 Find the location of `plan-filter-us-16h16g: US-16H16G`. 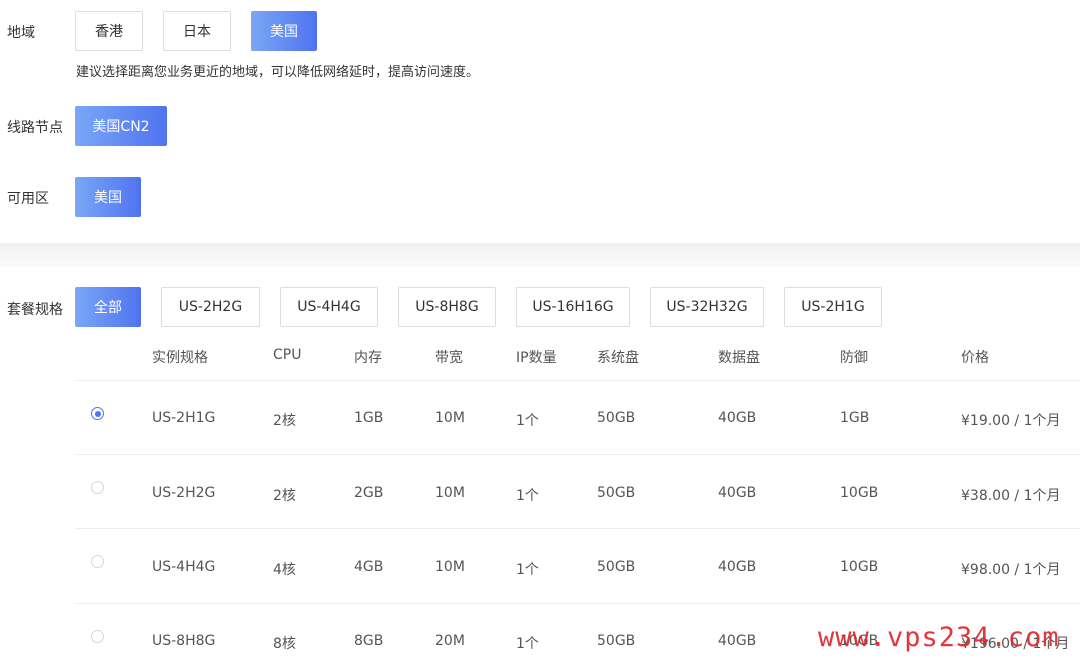

plan-filter-us-16h16g: US-16H16G is located at coordinates (573, 307).